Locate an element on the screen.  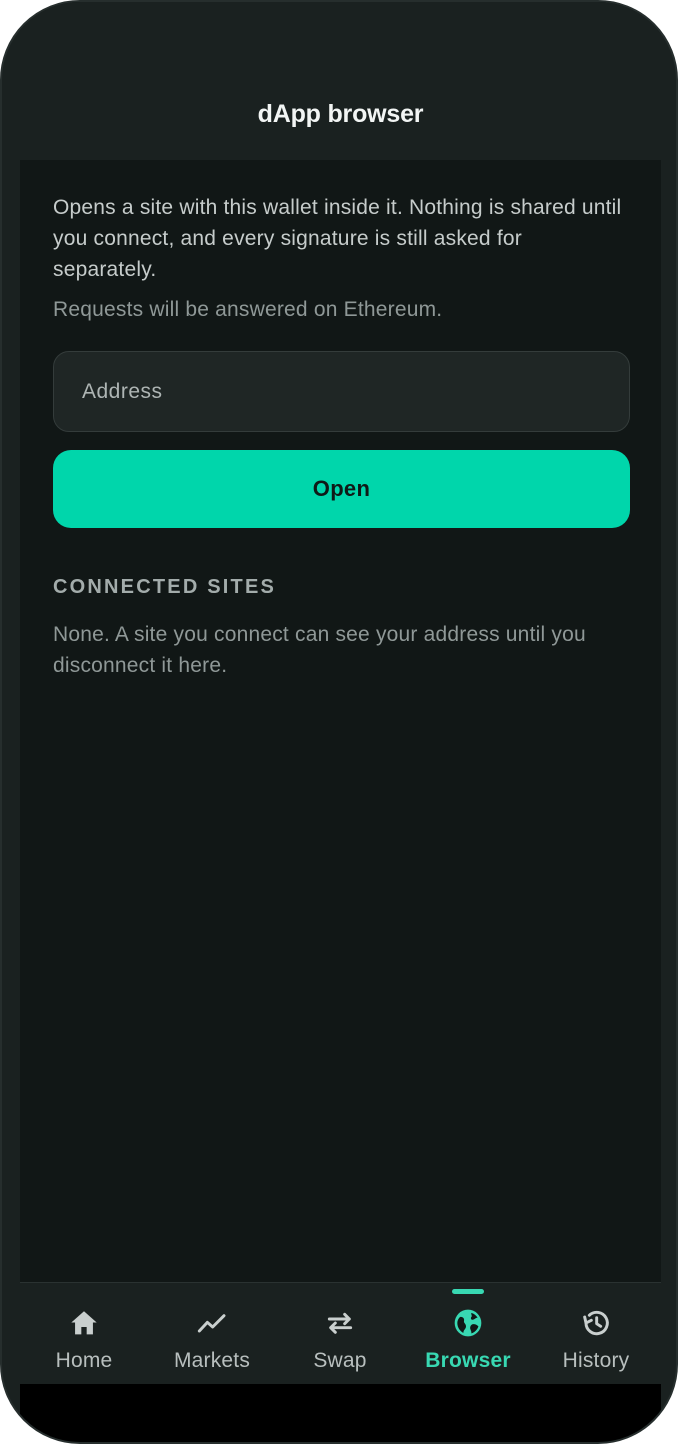
nav-item-swap: Swap is located at coordinates (340, 1334).